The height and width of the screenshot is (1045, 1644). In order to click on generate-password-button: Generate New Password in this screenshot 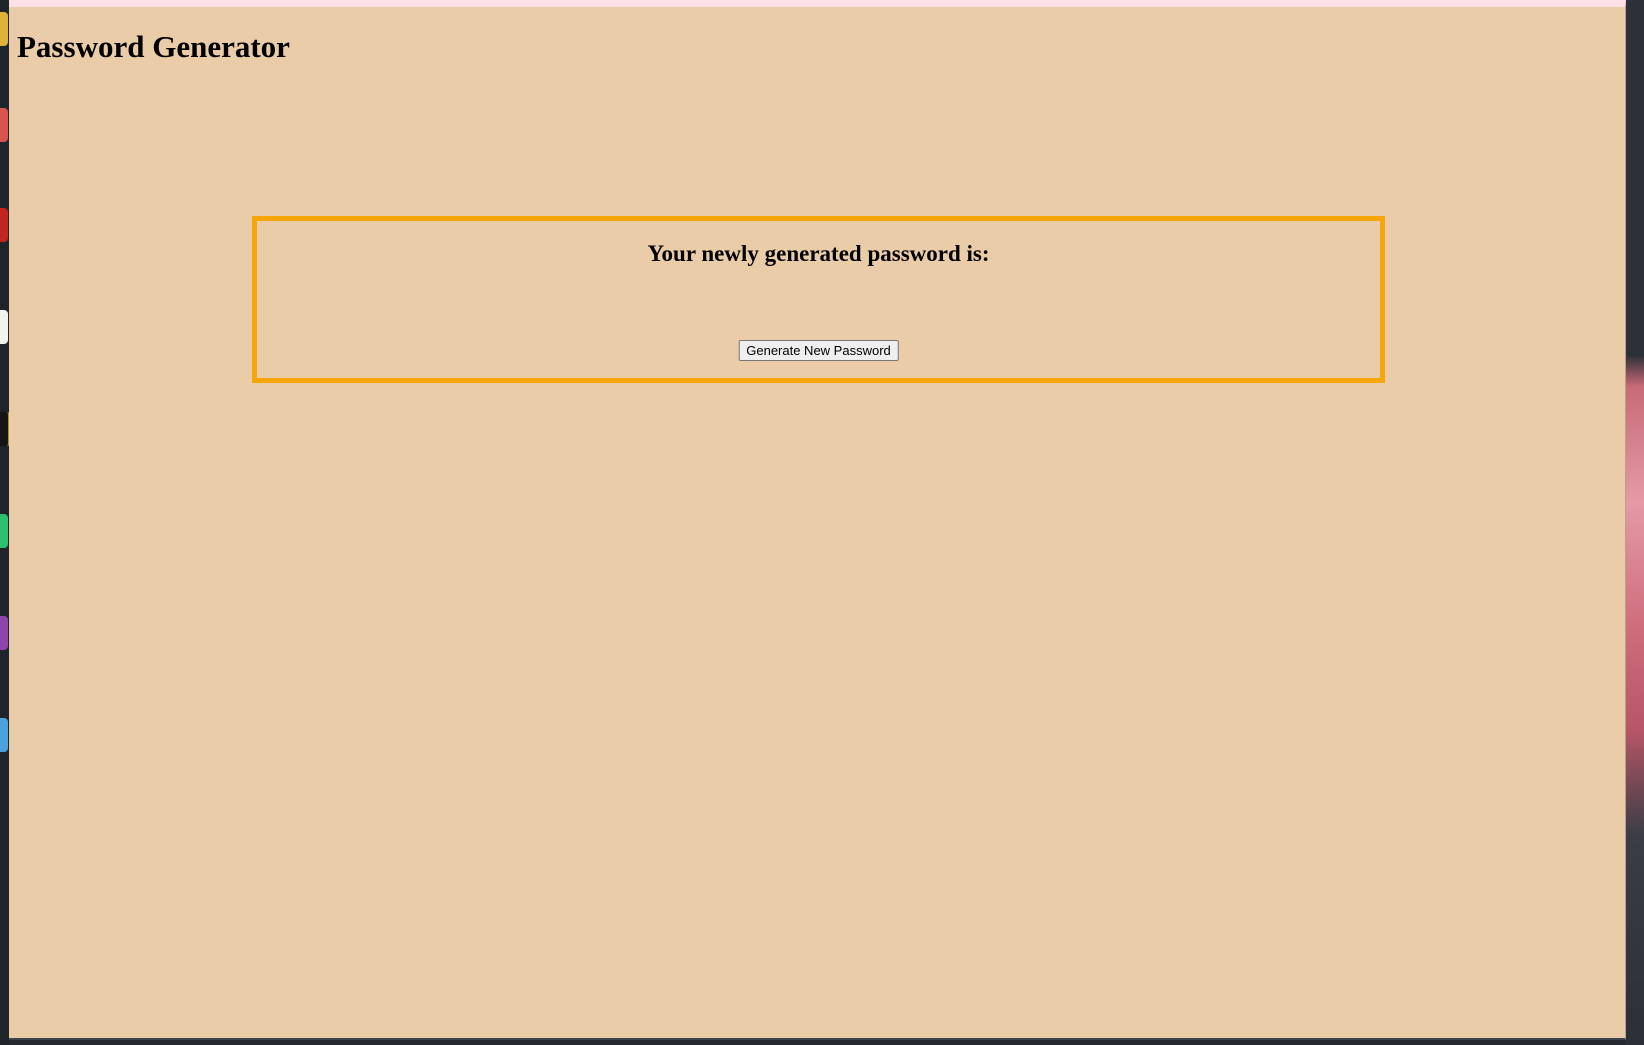, I will do `click(818, 350)`.